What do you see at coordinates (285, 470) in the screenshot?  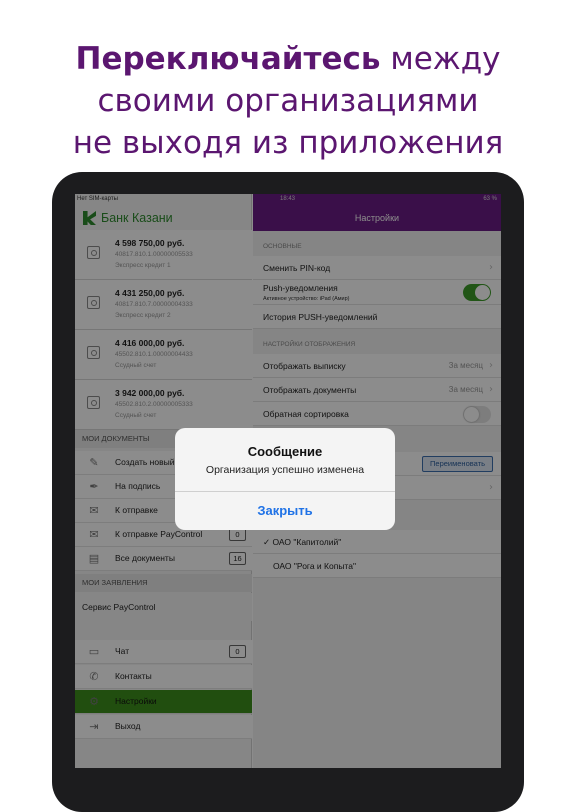 I see `alert-message: Организация успешно изменена` at bounding box center [285, 470].